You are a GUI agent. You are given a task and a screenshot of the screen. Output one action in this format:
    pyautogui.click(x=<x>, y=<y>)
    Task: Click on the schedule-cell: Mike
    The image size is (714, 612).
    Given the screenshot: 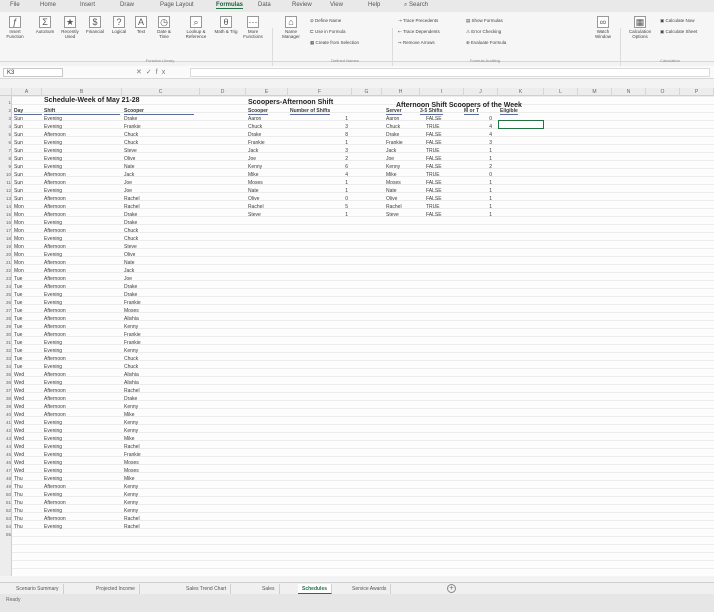 What is the action you would take?
    pyautogui.click(x=129, y=479)
    